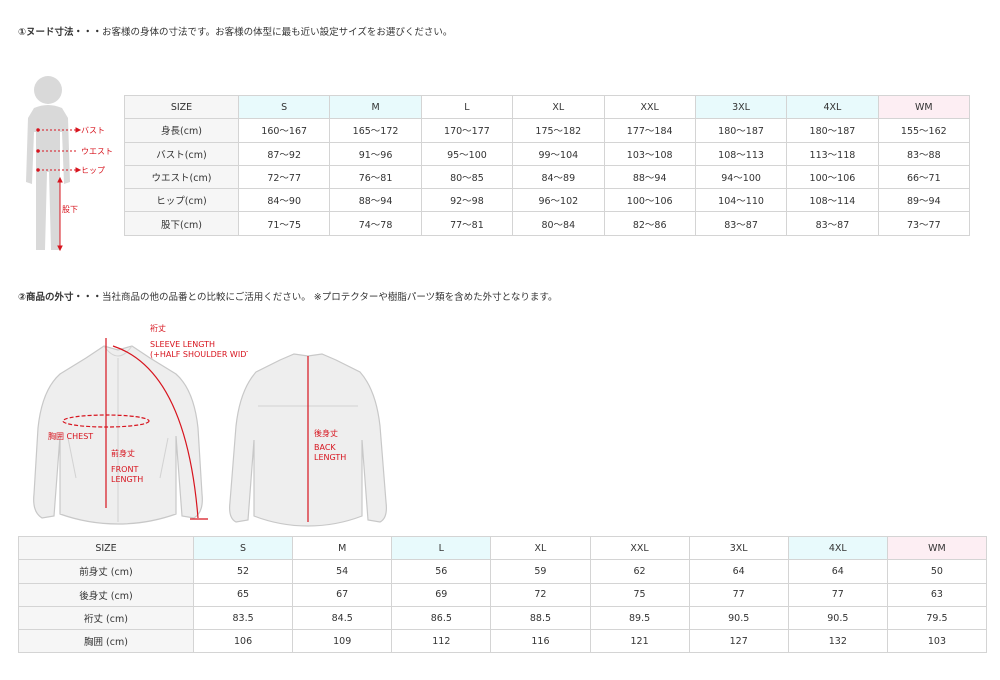 The image size is (1000, 680). Describe the element at coordinates (97, 151) in the screenshot. I see `waist-label: ウエスト` at that location.